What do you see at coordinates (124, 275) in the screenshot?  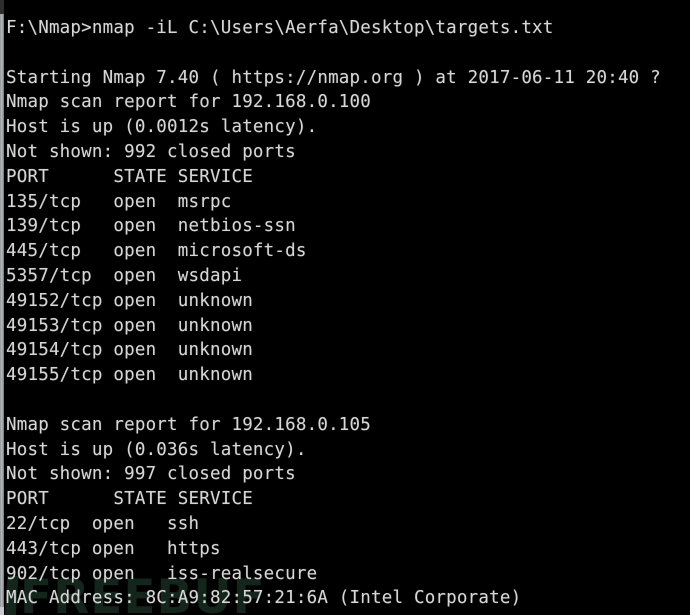 I see `console-line: 5357/tcp open wsdapi` at bounding box center [124, 275].